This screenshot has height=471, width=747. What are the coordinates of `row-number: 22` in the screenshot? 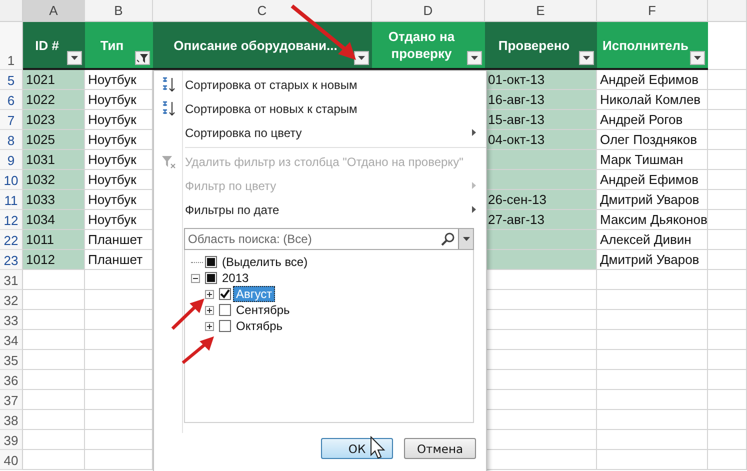 It's located at (11, 240).